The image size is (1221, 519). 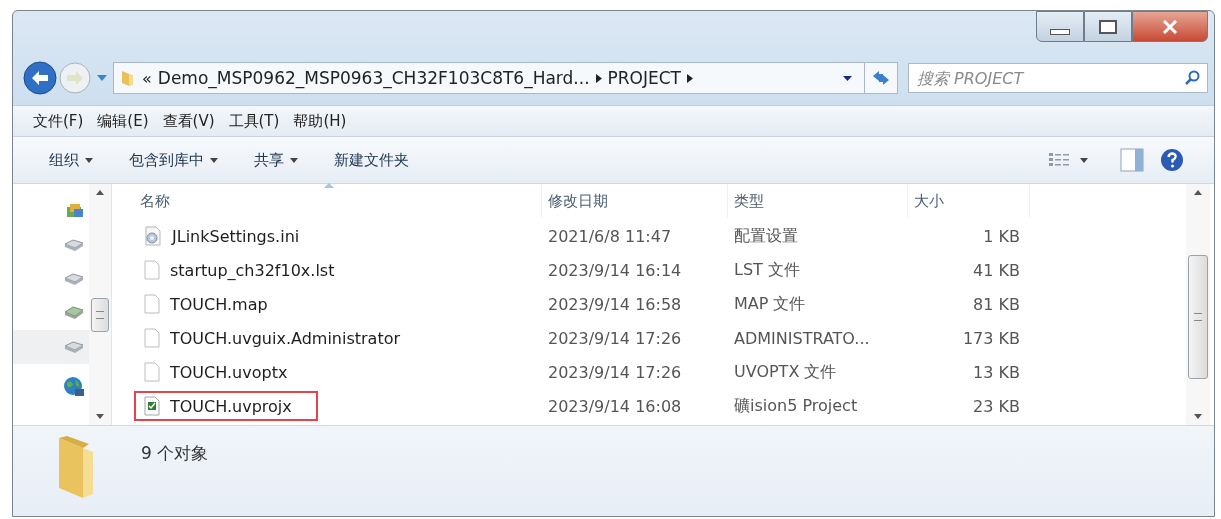 I want to click on toolbar-button: 新建文件夹, so click(x=371, y=160).